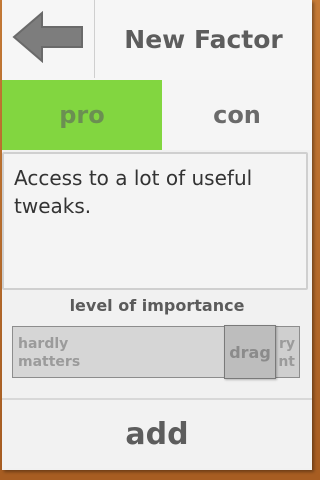  I want to click on add-button-label: add, so click(157, 434).